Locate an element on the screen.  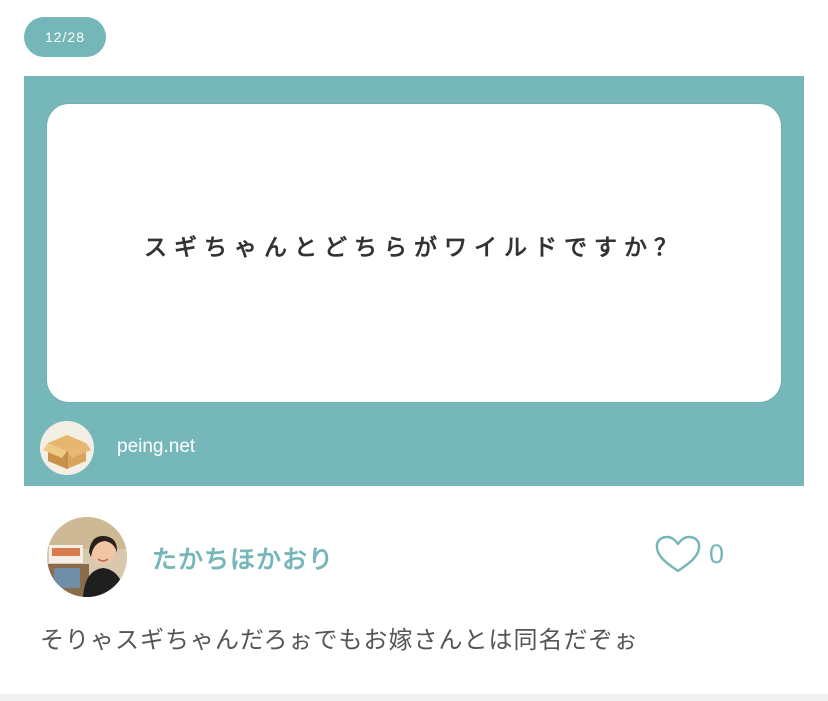
answer-text: そりゃスギちゃんだろぉでもお嫁さんとは同名だぞぉ is located at coordinates (339, 640).